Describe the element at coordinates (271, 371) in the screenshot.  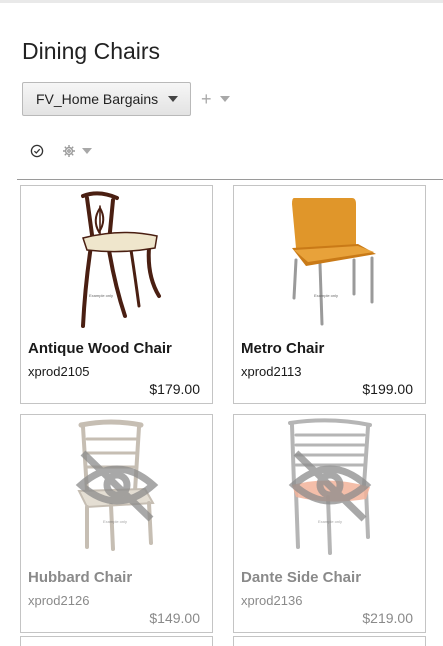
I see `product-sku: xprod2113` at that location.